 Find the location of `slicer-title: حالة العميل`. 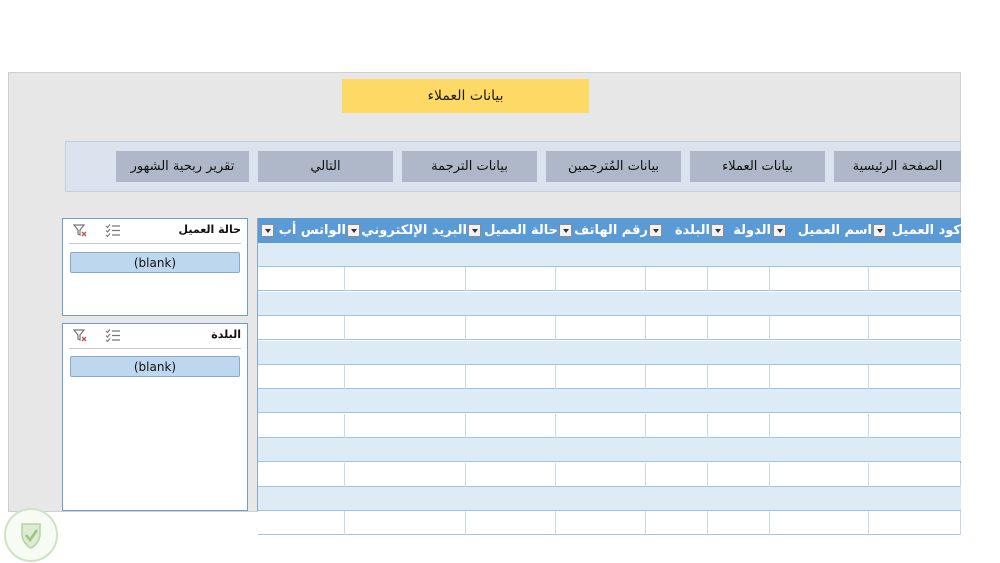

slicer-title: حالة العميل is located at coordinates (209, 229).